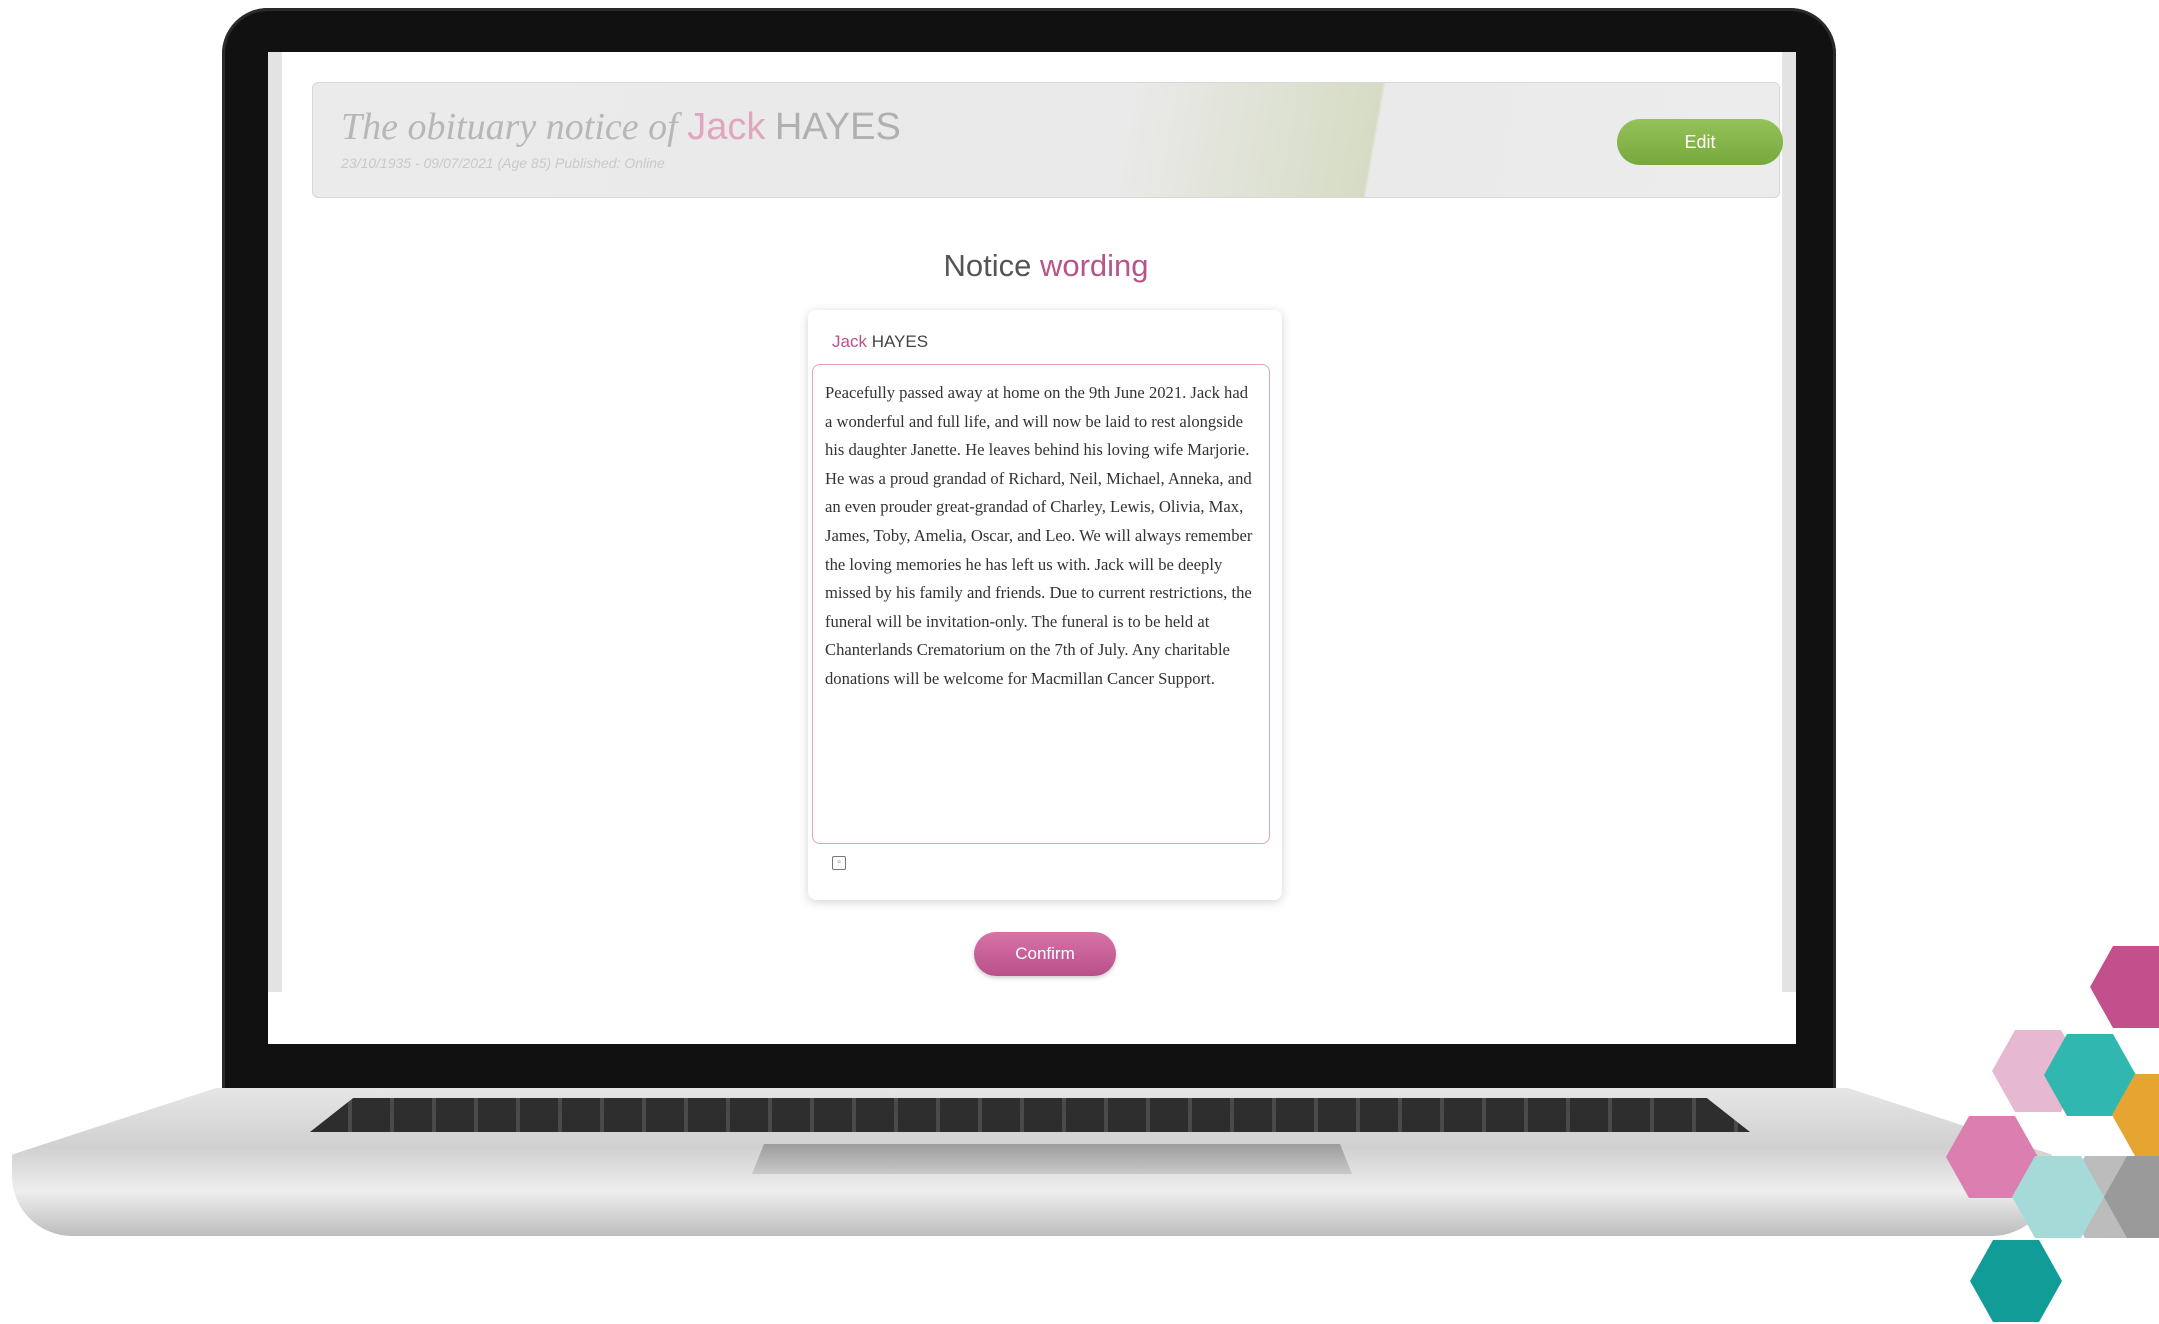  I want to click on edit-button: Edit, so click(1700, 142).